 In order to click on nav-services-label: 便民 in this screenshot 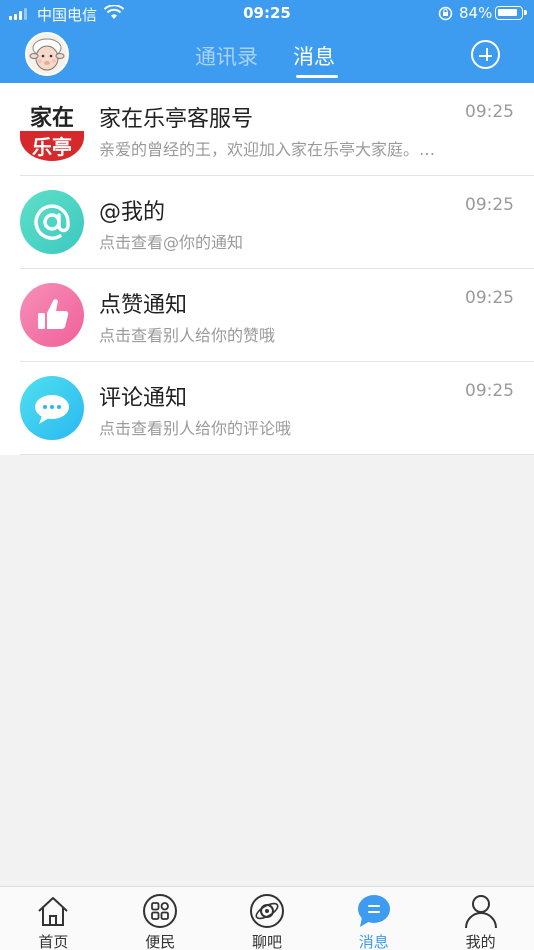, I will do `click(160, 941)`.